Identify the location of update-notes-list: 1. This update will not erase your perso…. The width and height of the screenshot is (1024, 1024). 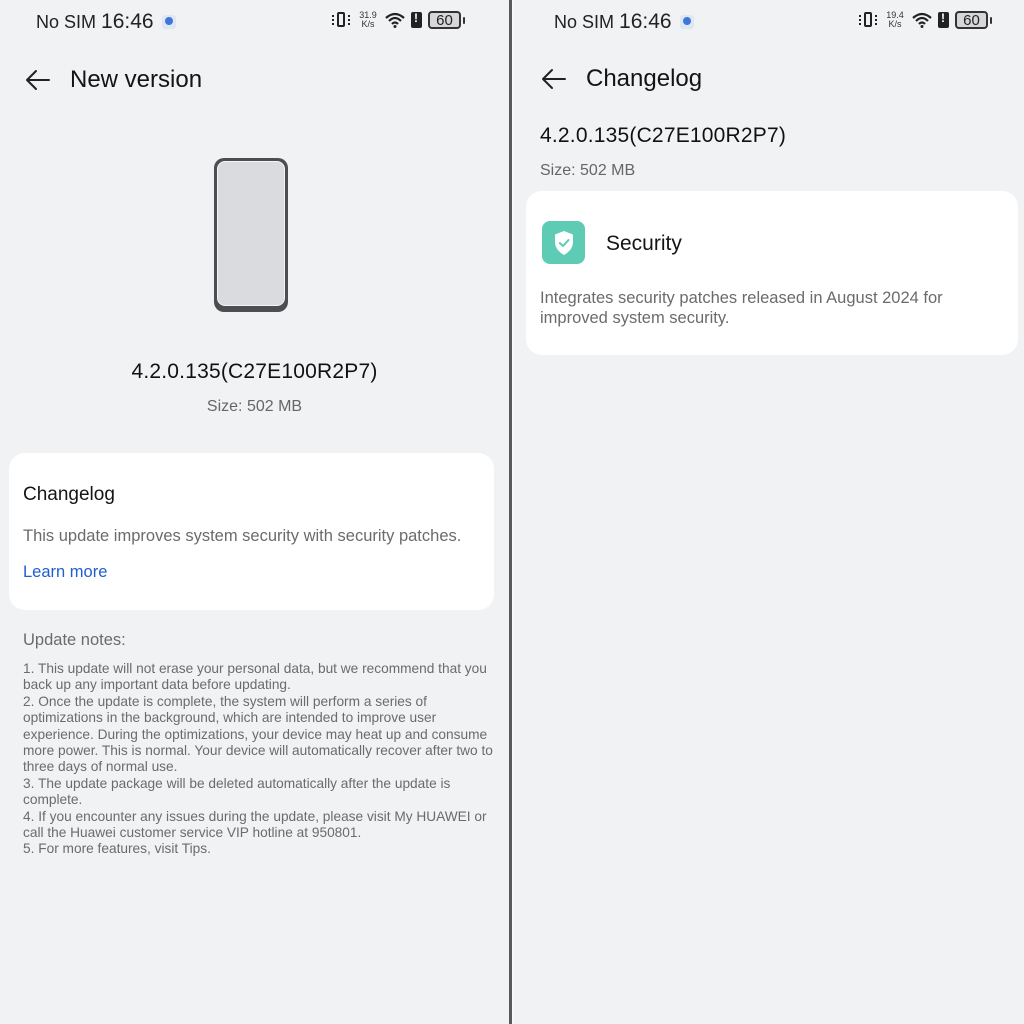
(258, 759).